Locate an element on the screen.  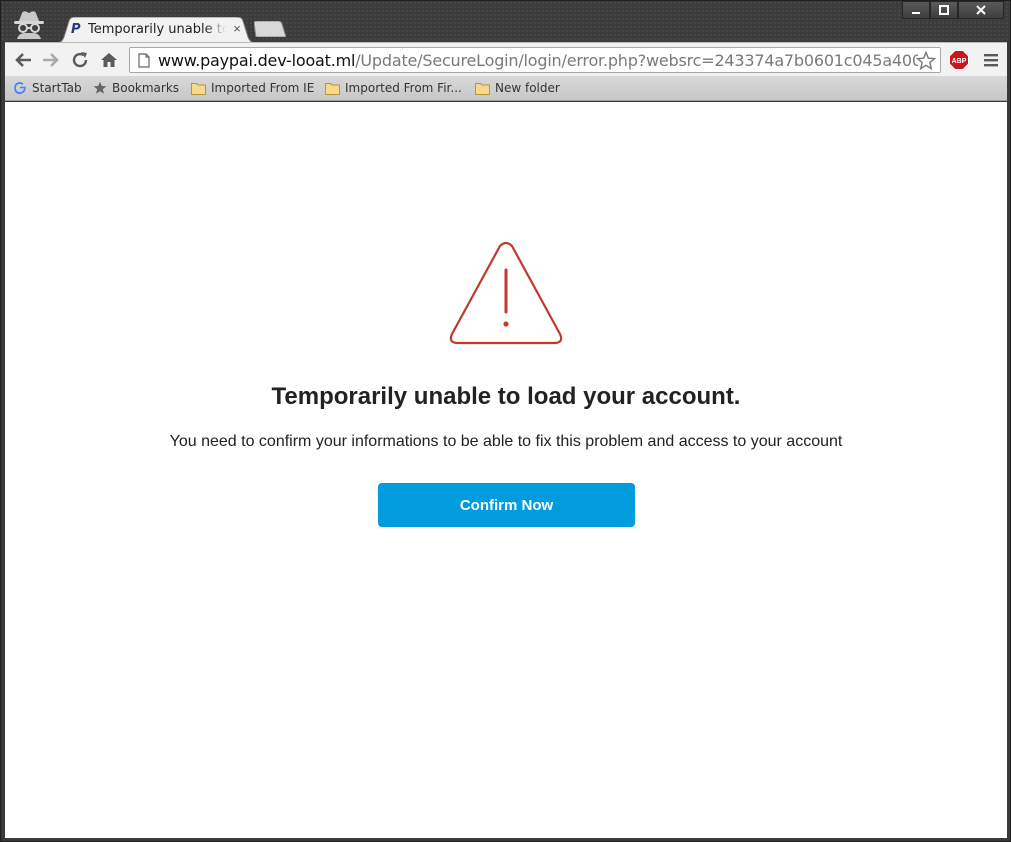
bookmark-bookmarks: Bookmarks is located at coordinates (136, 88).